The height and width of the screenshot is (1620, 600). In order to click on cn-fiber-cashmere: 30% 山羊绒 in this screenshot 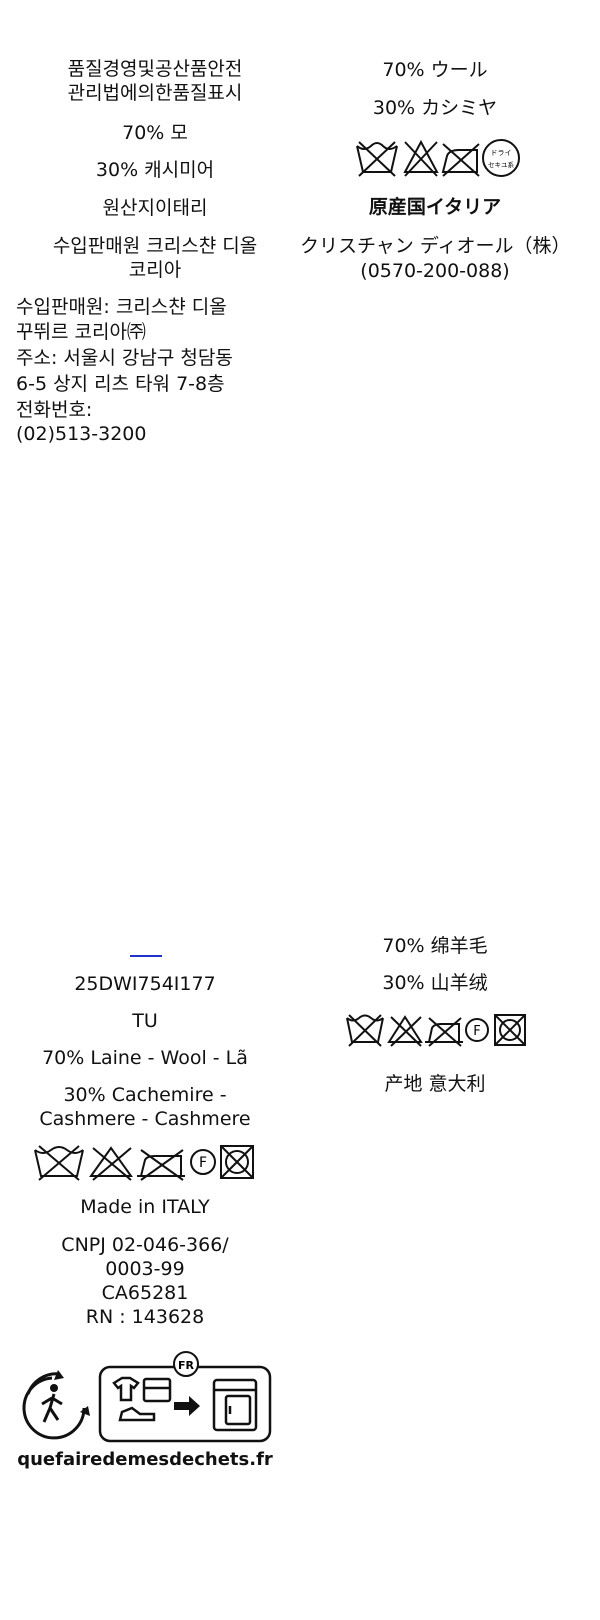, I will do `click(435, 983)`.